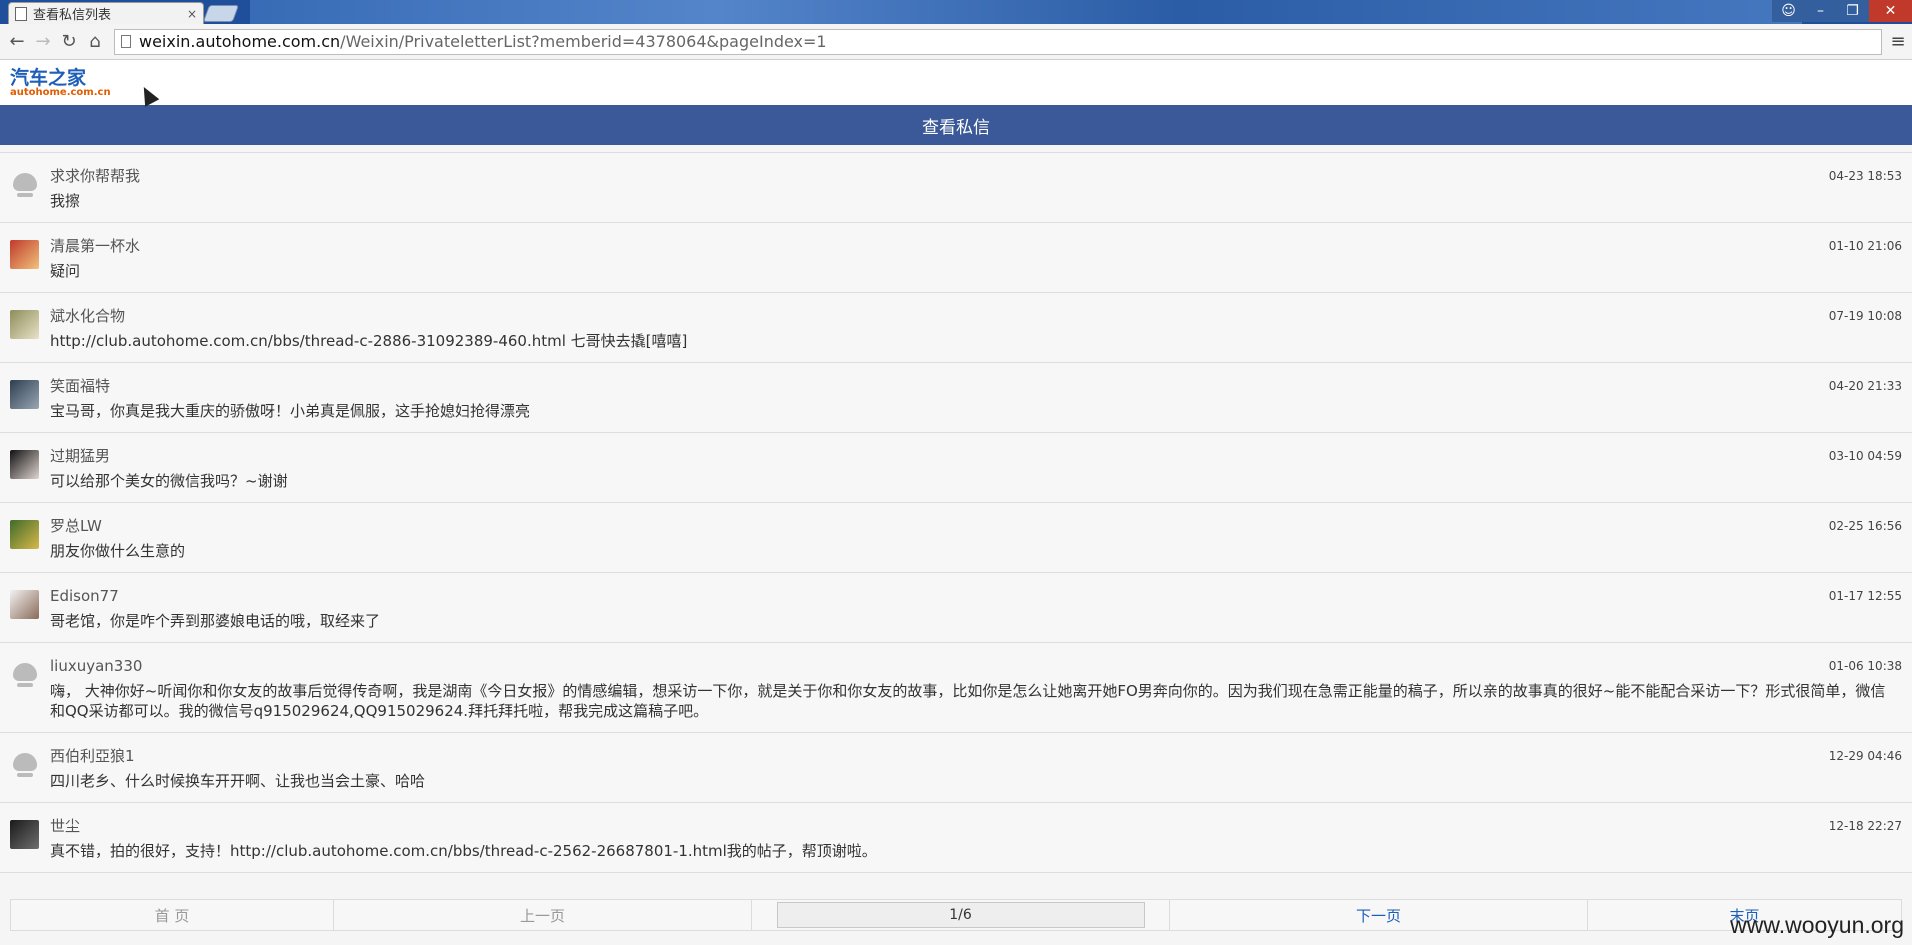 The image size is (1912, 945). Describe the element at coordinates (1788, 11) in the screenshot. I see `profile-icon: ☺` at that location.